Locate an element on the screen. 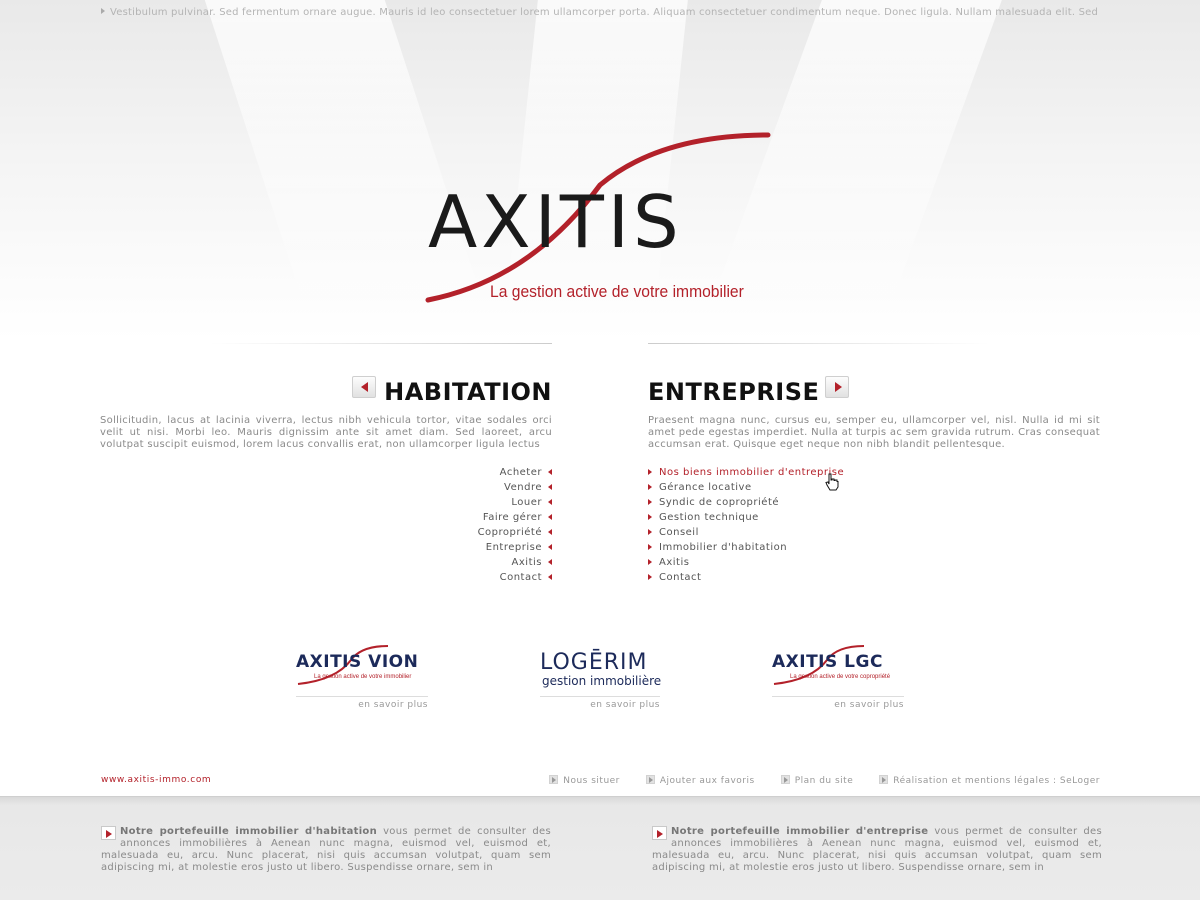  brand-tagline: La gestion active de votre immobilier is located at coordinates (363, 677).